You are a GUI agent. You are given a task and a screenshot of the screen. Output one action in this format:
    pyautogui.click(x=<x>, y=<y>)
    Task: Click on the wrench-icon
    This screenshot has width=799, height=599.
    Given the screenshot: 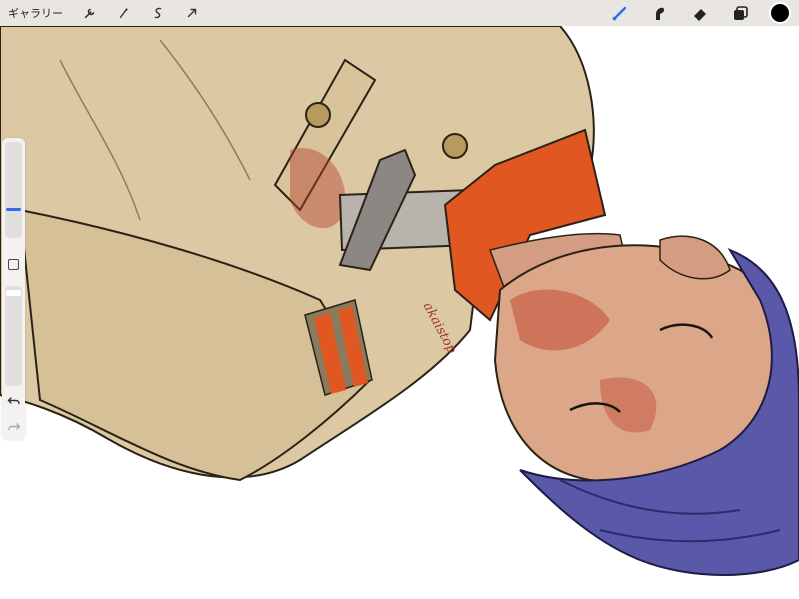 What is the action you would take?
    pyautogui.click(x=90, y=13)
    